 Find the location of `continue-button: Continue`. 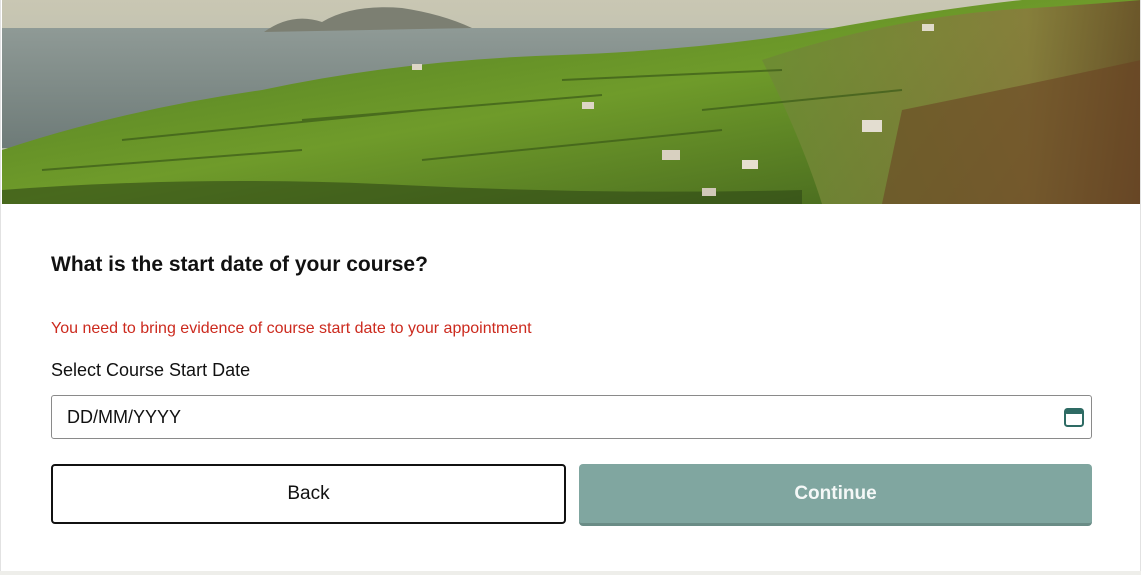

continue-button: Continue is located at coordinates (835, 495).